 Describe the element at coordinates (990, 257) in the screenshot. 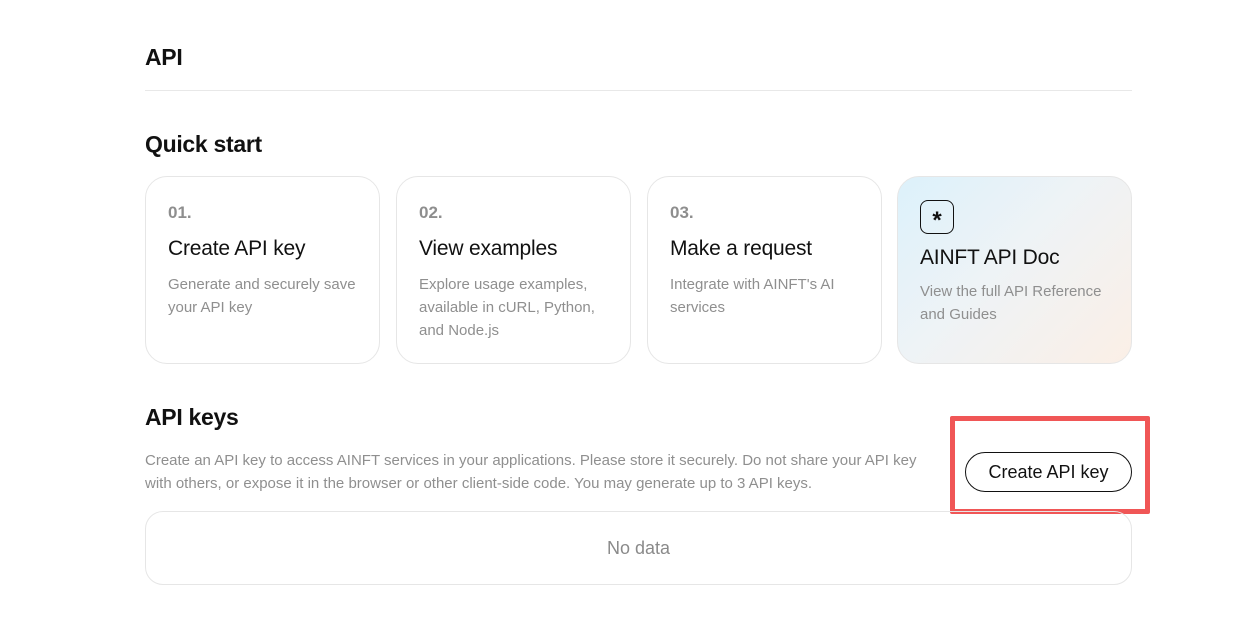

I see `card-title: AINFT API Doc` at that location.